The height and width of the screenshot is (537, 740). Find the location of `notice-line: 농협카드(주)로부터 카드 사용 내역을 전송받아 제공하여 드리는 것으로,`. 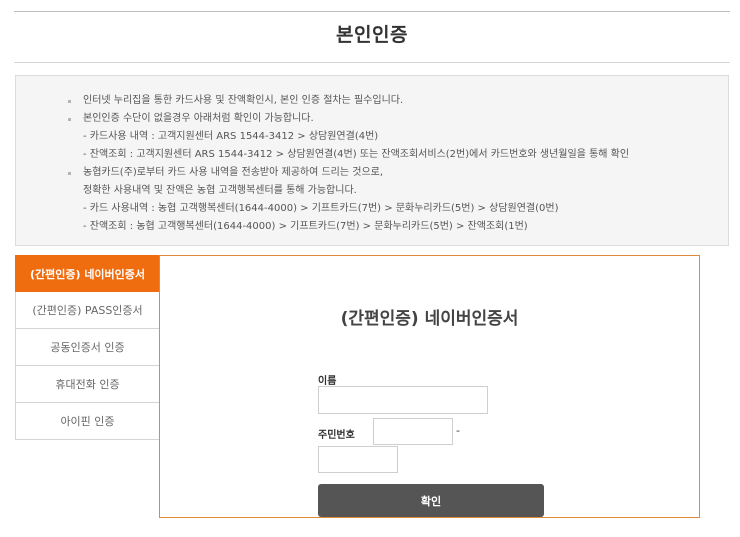

notice-line: 농협카드(주)로부터 카드 사용 내역을 전송받아 제공하여 드리는 것으로, is located at coordinates (348, 173).